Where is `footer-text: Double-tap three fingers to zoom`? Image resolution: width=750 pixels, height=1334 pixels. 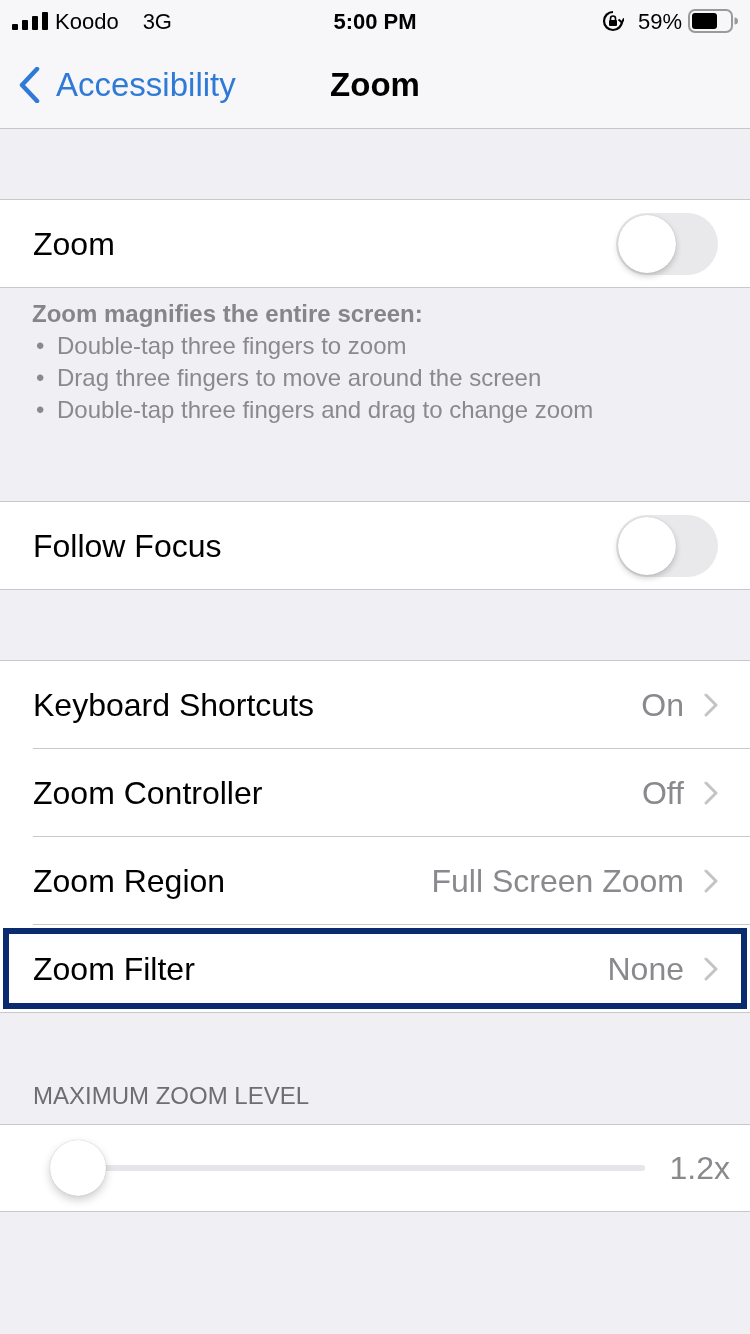 footer-text: Double-tap three fingers to zoom is located at coordinates (232, 346).